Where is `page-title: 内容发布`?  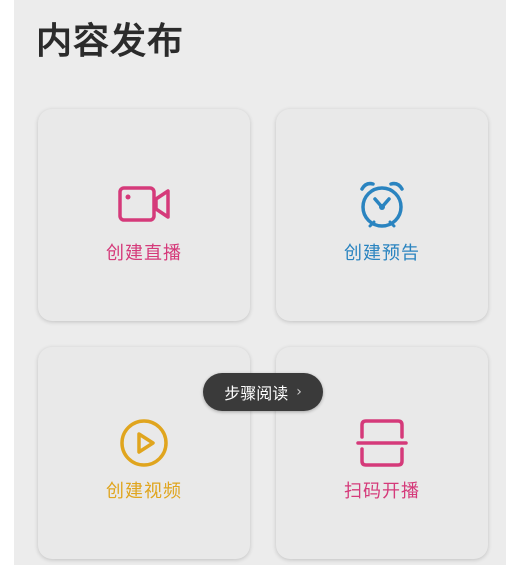
page-title: 内容发布 is located at coordinates (110, 41).